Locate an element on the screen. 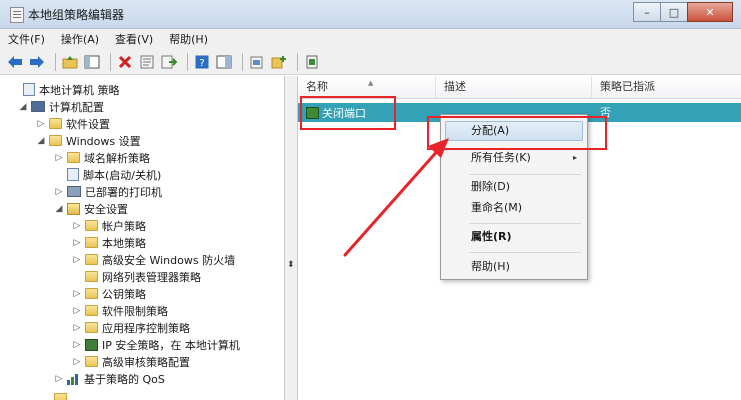  help-icon: ? is located at coordinates (202, 62).